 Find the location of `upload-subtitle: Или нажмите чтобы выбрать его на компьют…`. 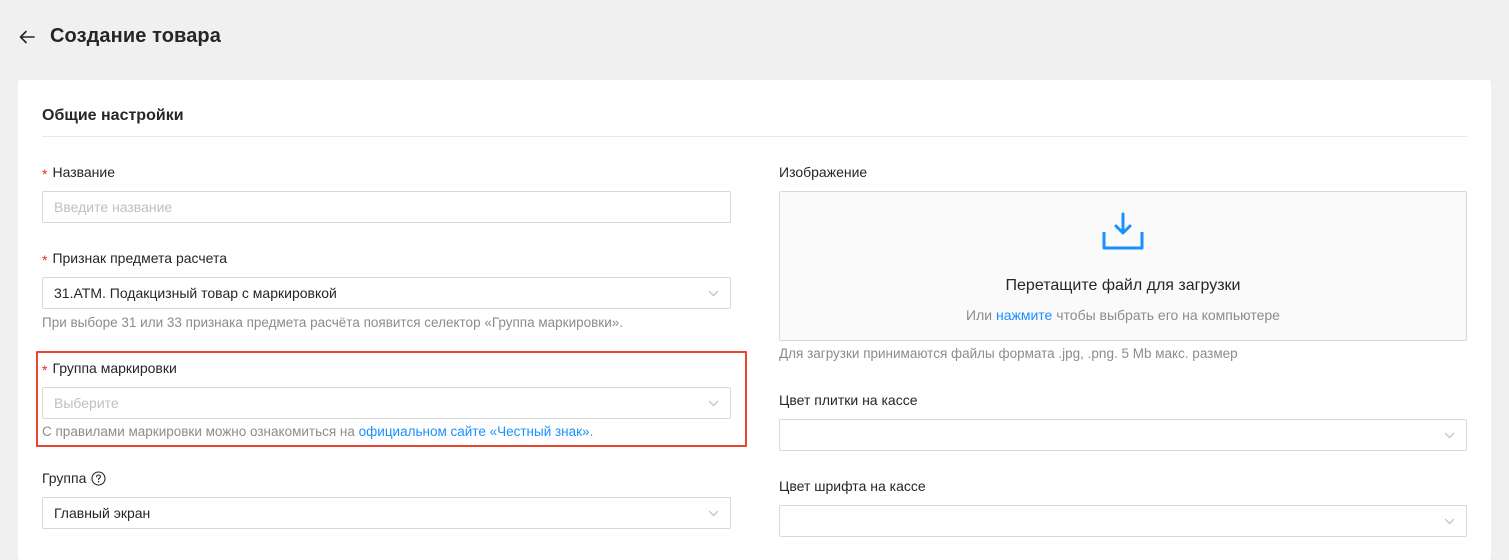

upload-subtitle: Или нажмите чтобы выбрать его на компьют… is located at coordinates (1123, 315).